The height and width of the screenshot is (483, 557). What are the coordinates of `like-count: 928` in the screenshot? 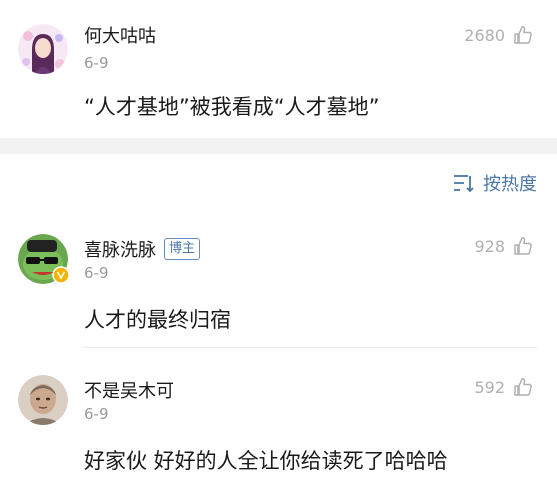 It's located at (489, 246).